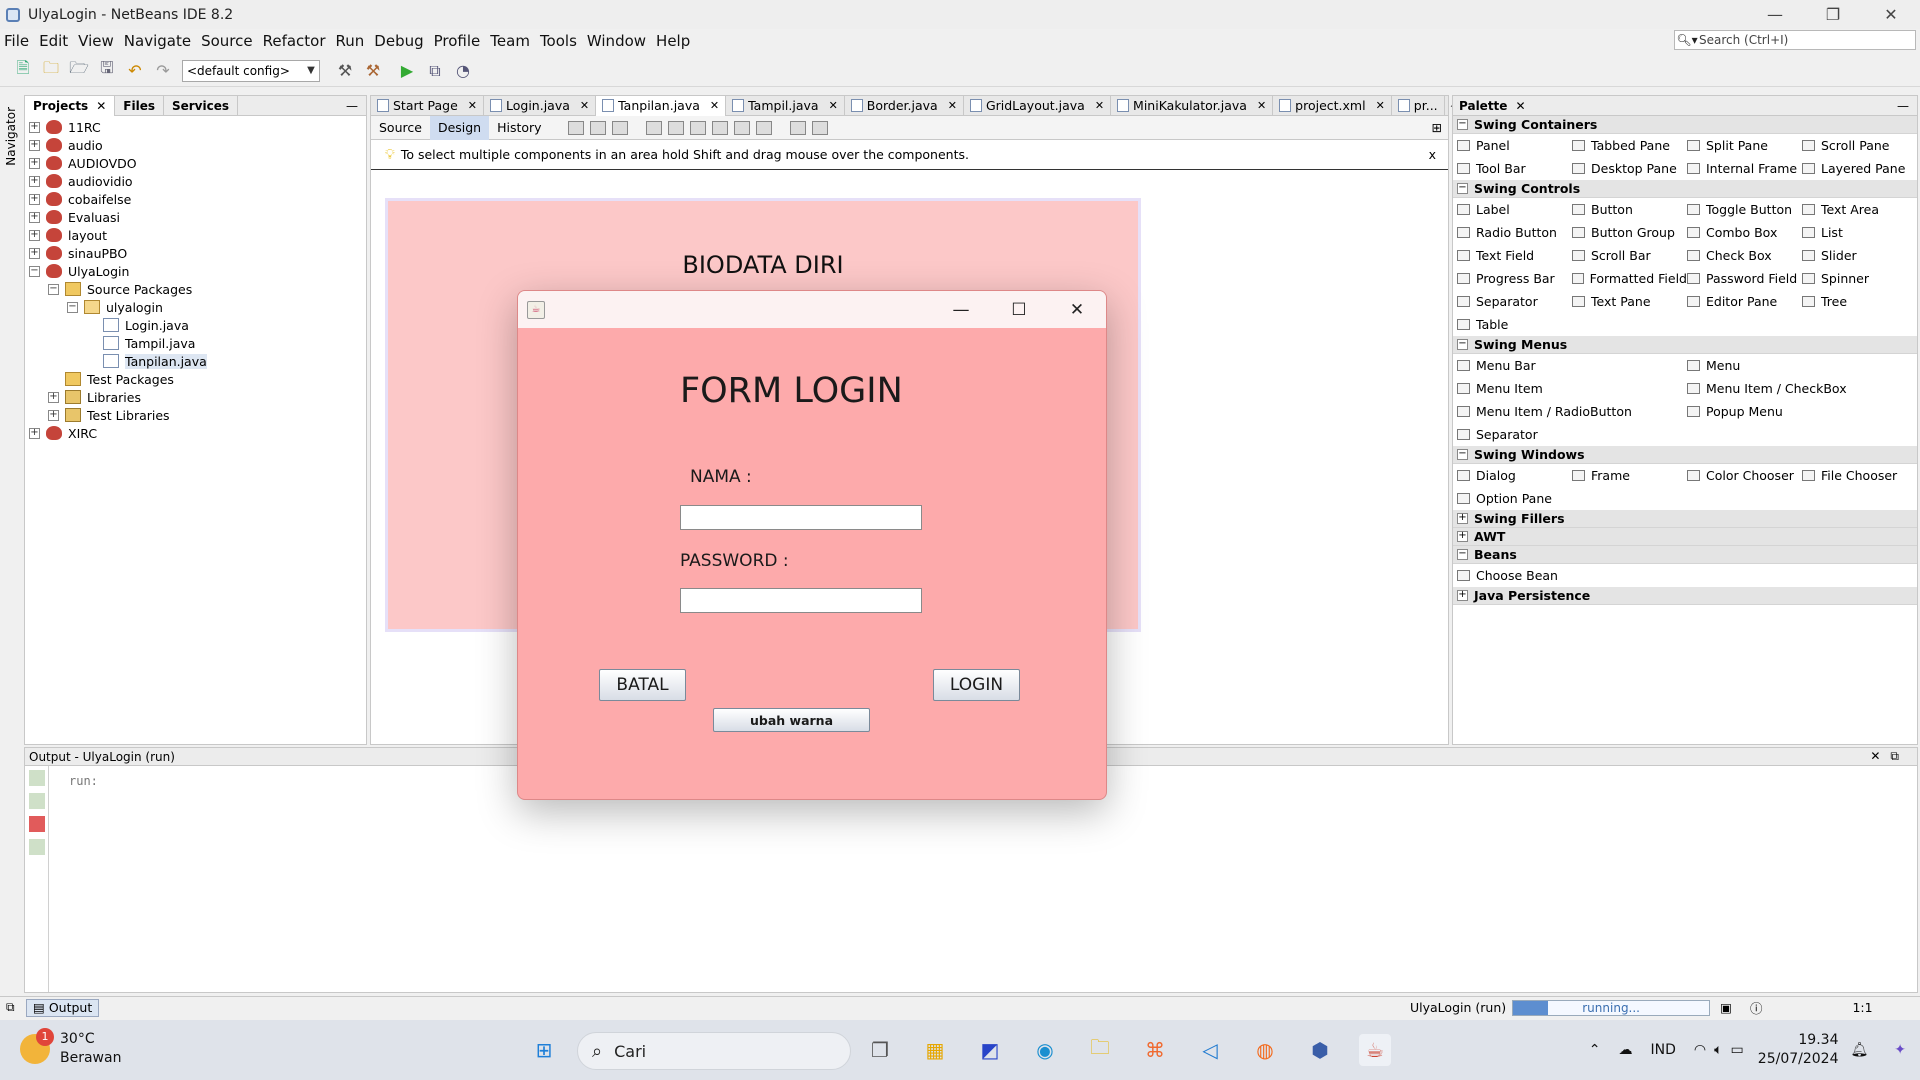 Image resolution: width=1920 pixels, height=1080 pixels. I want to click on resize-horizontal-icon, so click(797, 127).